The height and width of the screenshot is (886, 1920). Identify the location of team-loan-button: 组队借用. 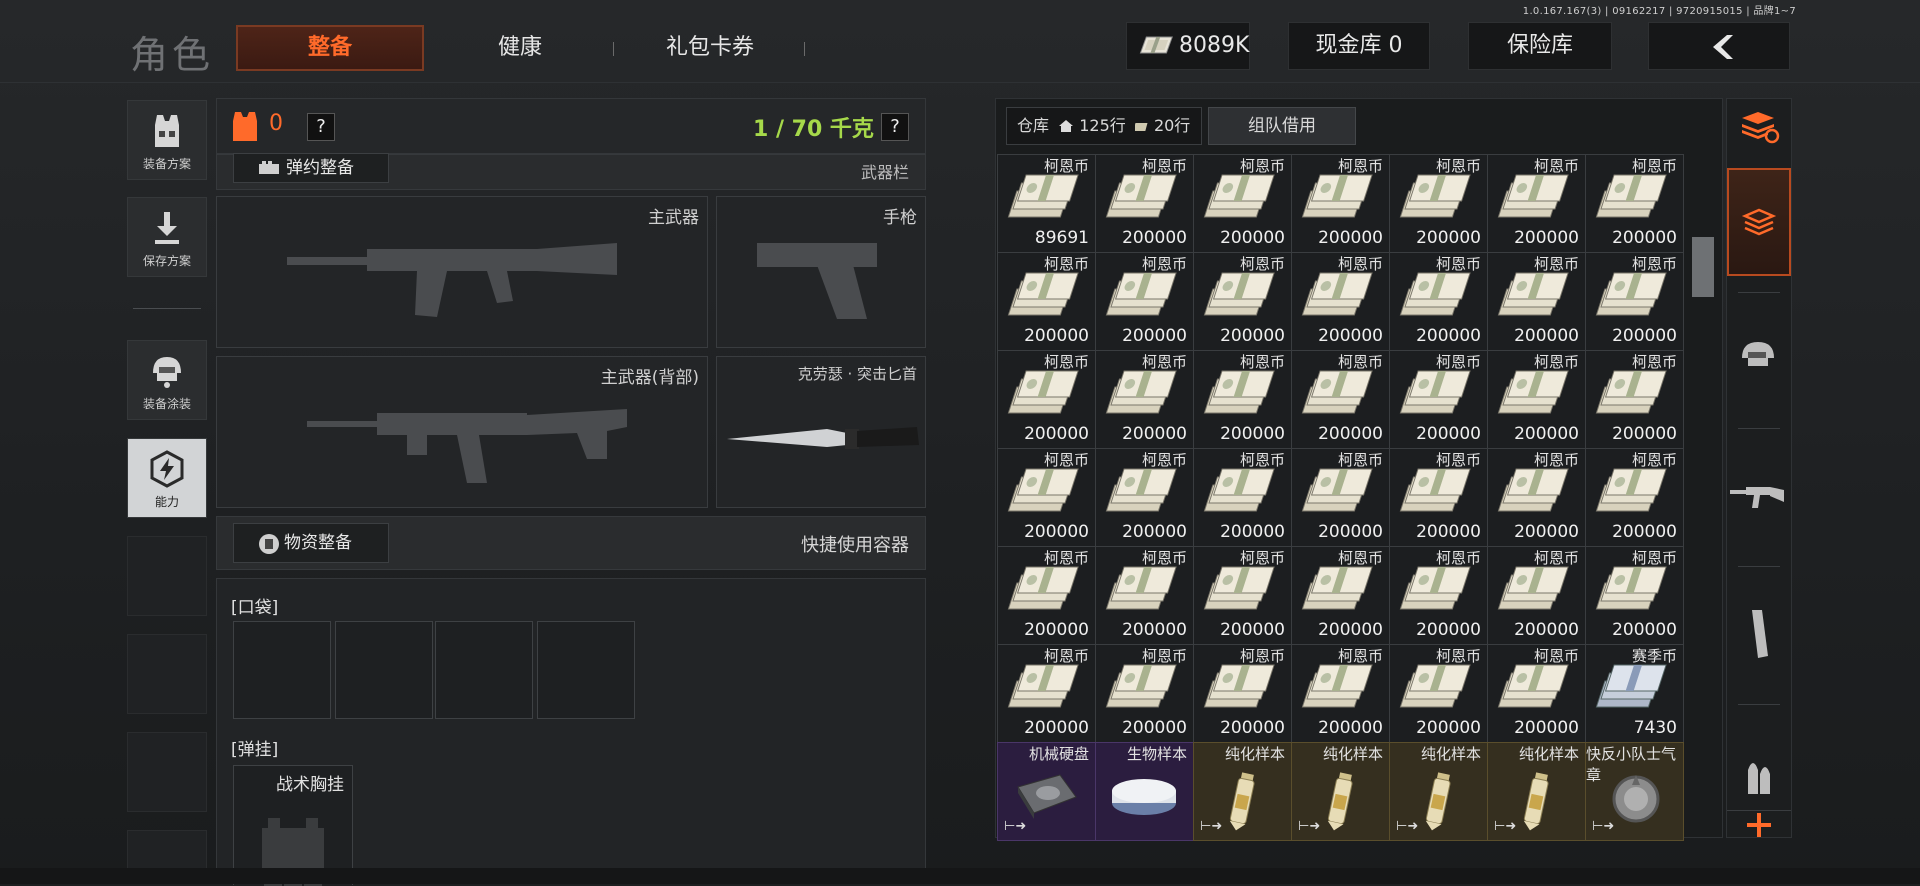
(1282, 126).